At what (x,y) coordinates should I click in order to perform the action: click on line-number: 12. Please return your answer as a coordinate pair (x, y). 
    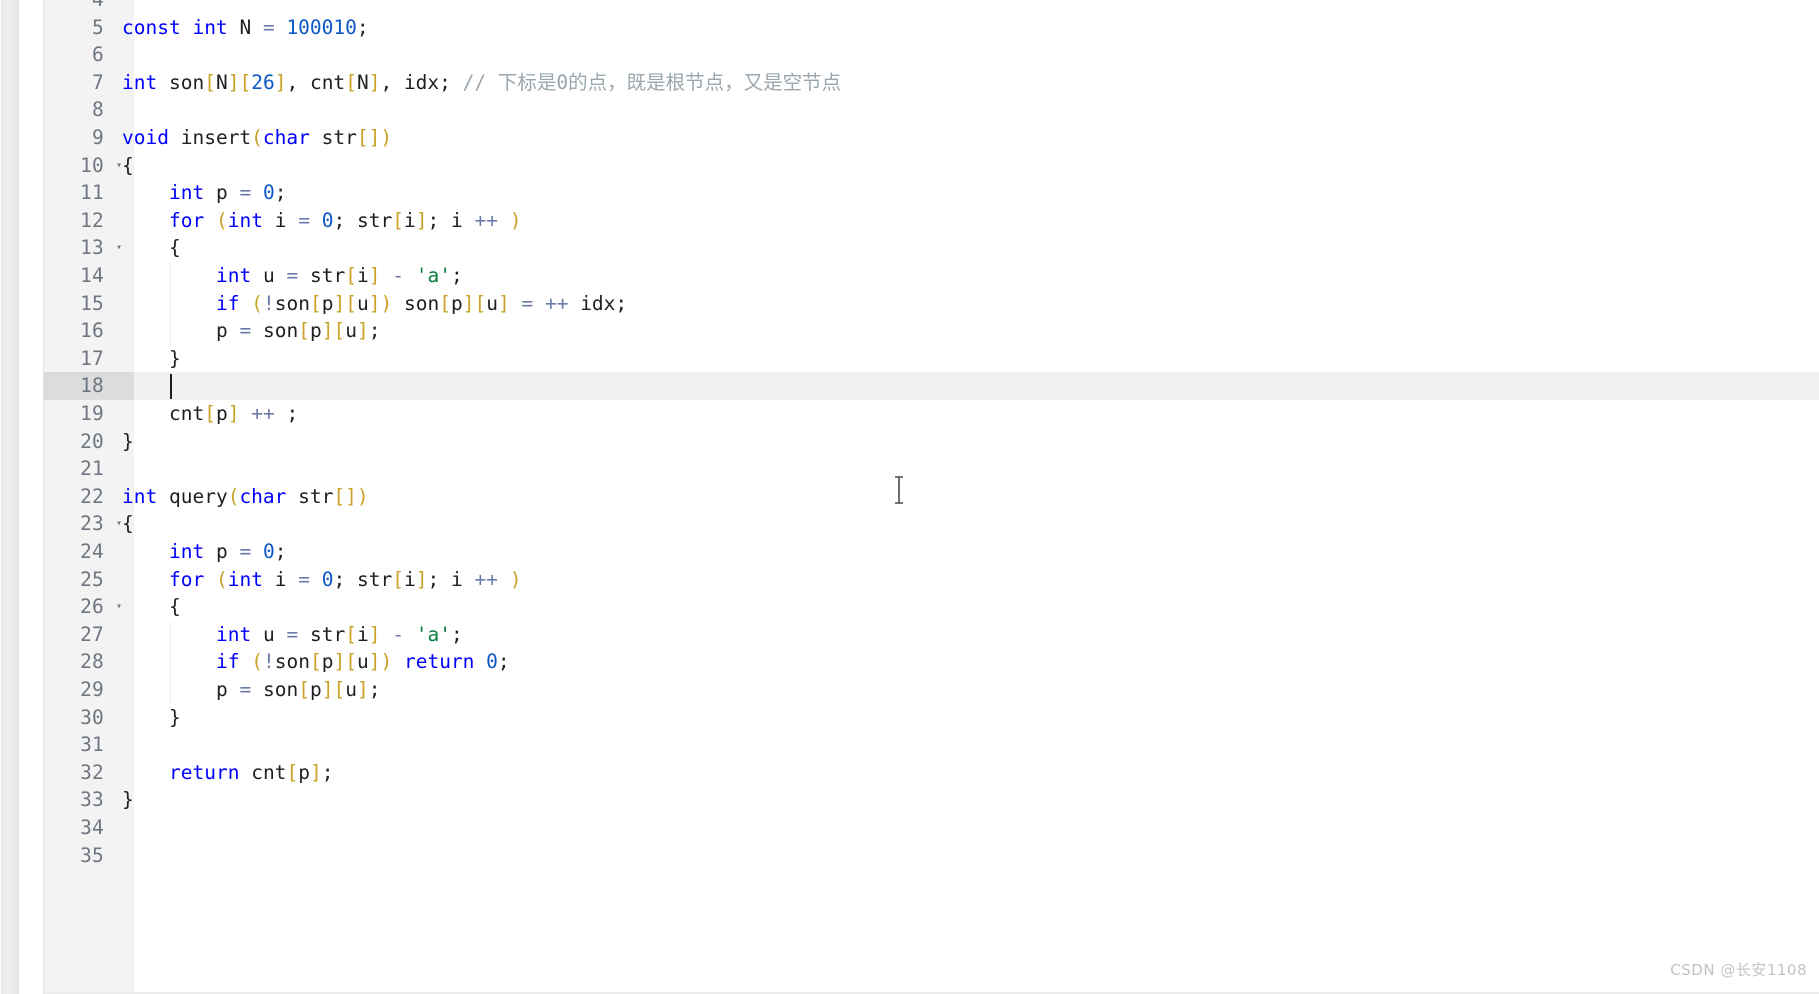
    Looking at the image, I should click on (92, 220).